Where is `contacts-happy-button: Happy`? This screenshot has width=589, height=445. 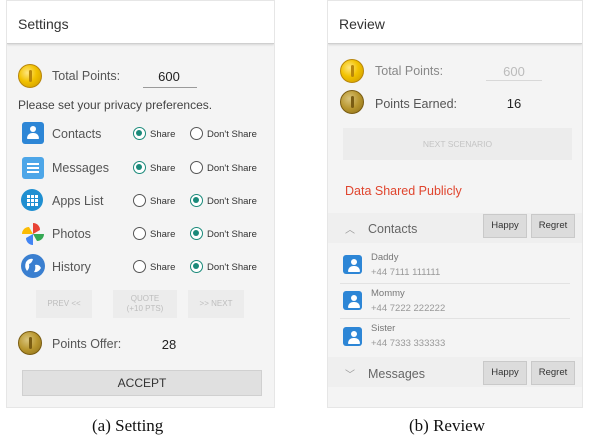 contacts-happy-button: Happy is located at coordinates (505, 226).